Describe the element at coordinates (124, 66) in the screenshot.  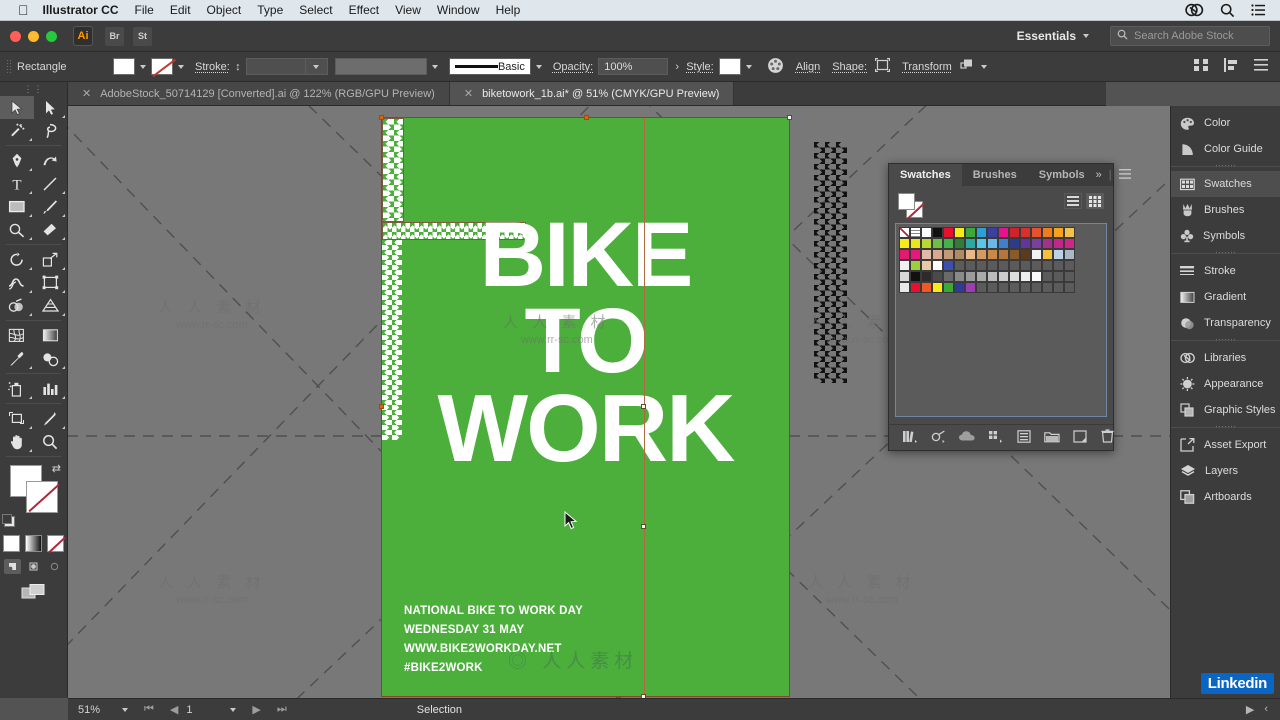
I see `fill-color-swatch` at that location.